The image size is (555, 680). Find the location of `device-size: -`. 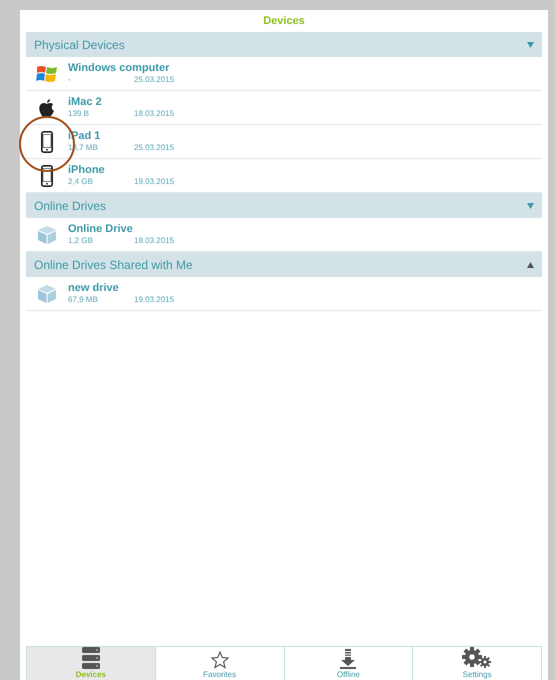

device-size: - is located at coordinates (70, 80).